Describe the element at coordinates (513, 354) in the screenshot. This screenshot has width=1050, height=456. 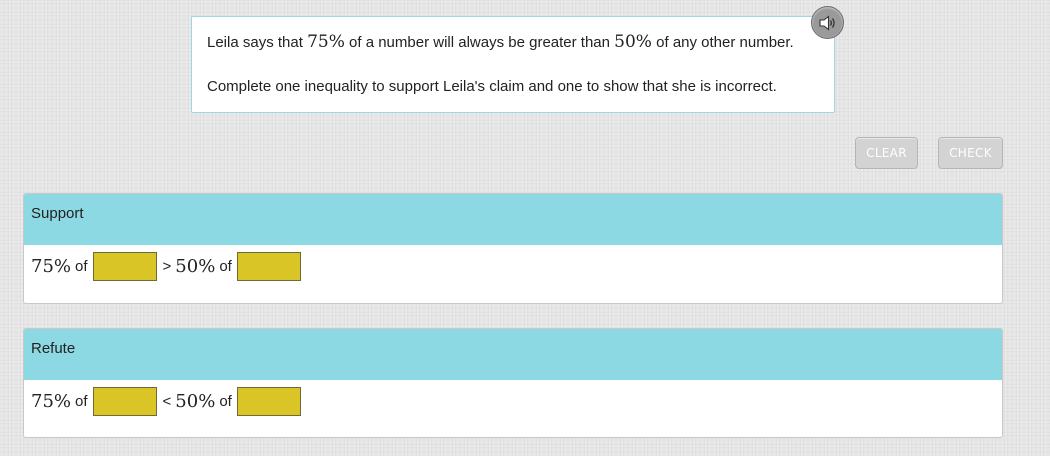
I see `refute-header: Refute` at that location.